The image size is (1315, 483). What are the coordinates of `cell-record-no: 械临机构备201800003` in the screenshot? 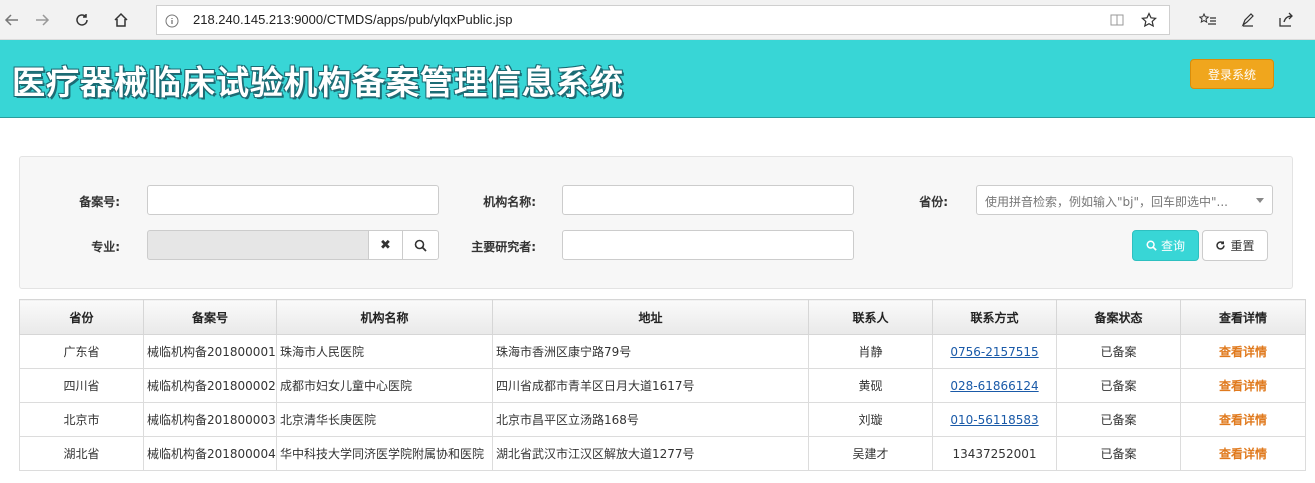 It's located at (210, 419).